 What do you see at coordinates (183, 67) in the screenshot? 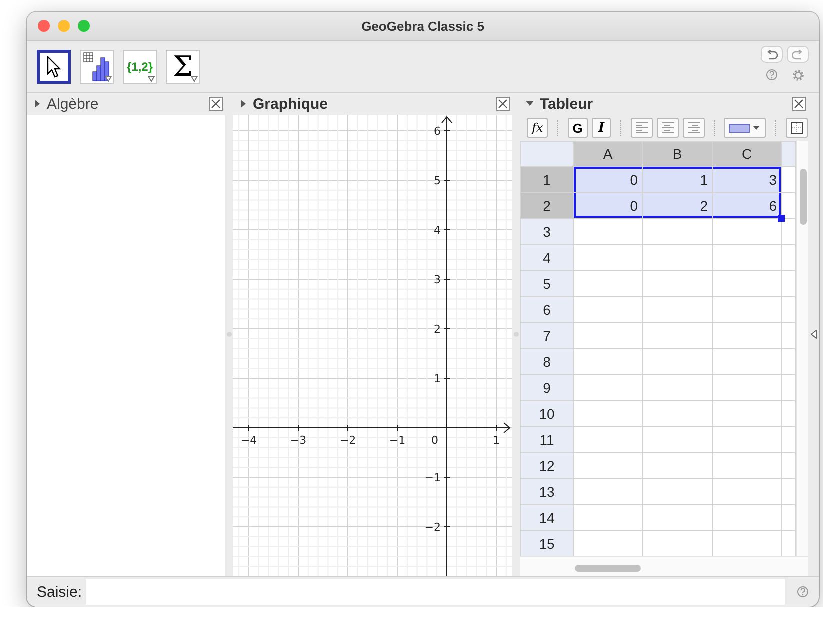
I see `tool-button: Σ` at bounding box center [183, 67].